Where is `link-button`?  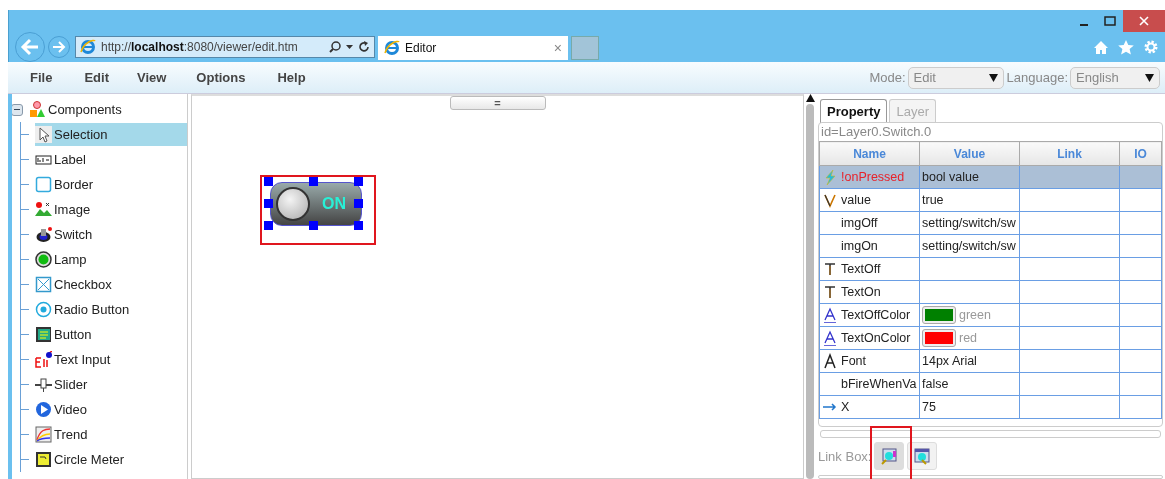 link-button is located at coordinates (889, 456).